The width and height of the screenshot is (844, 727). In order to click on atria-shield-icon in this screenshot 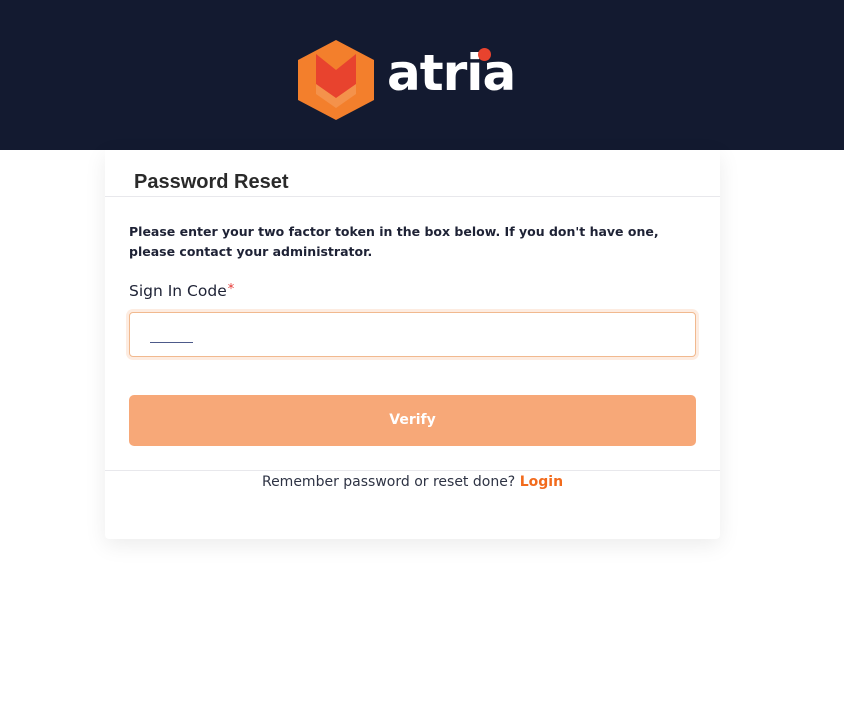, I will do `click(336, 80)`.